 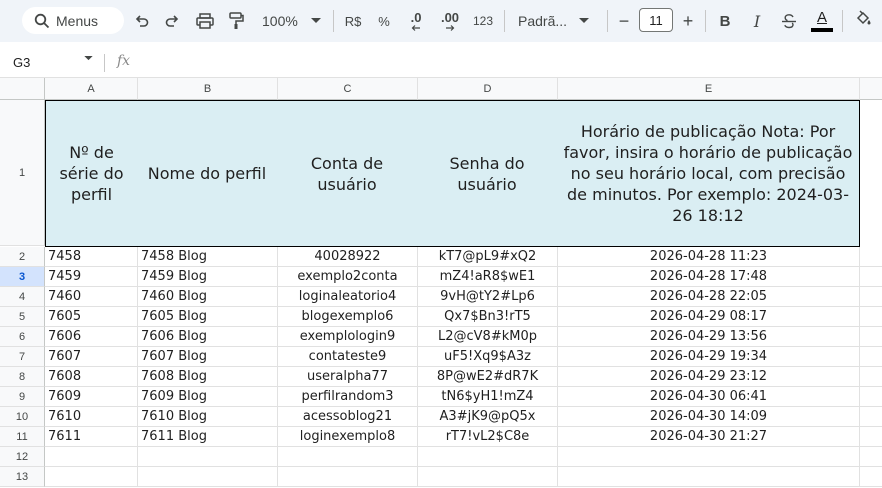 What do you see at coordinates (688, 21) in the screenshot?
I see `increase-font-size-button: +` at bounding box center [688, 21].